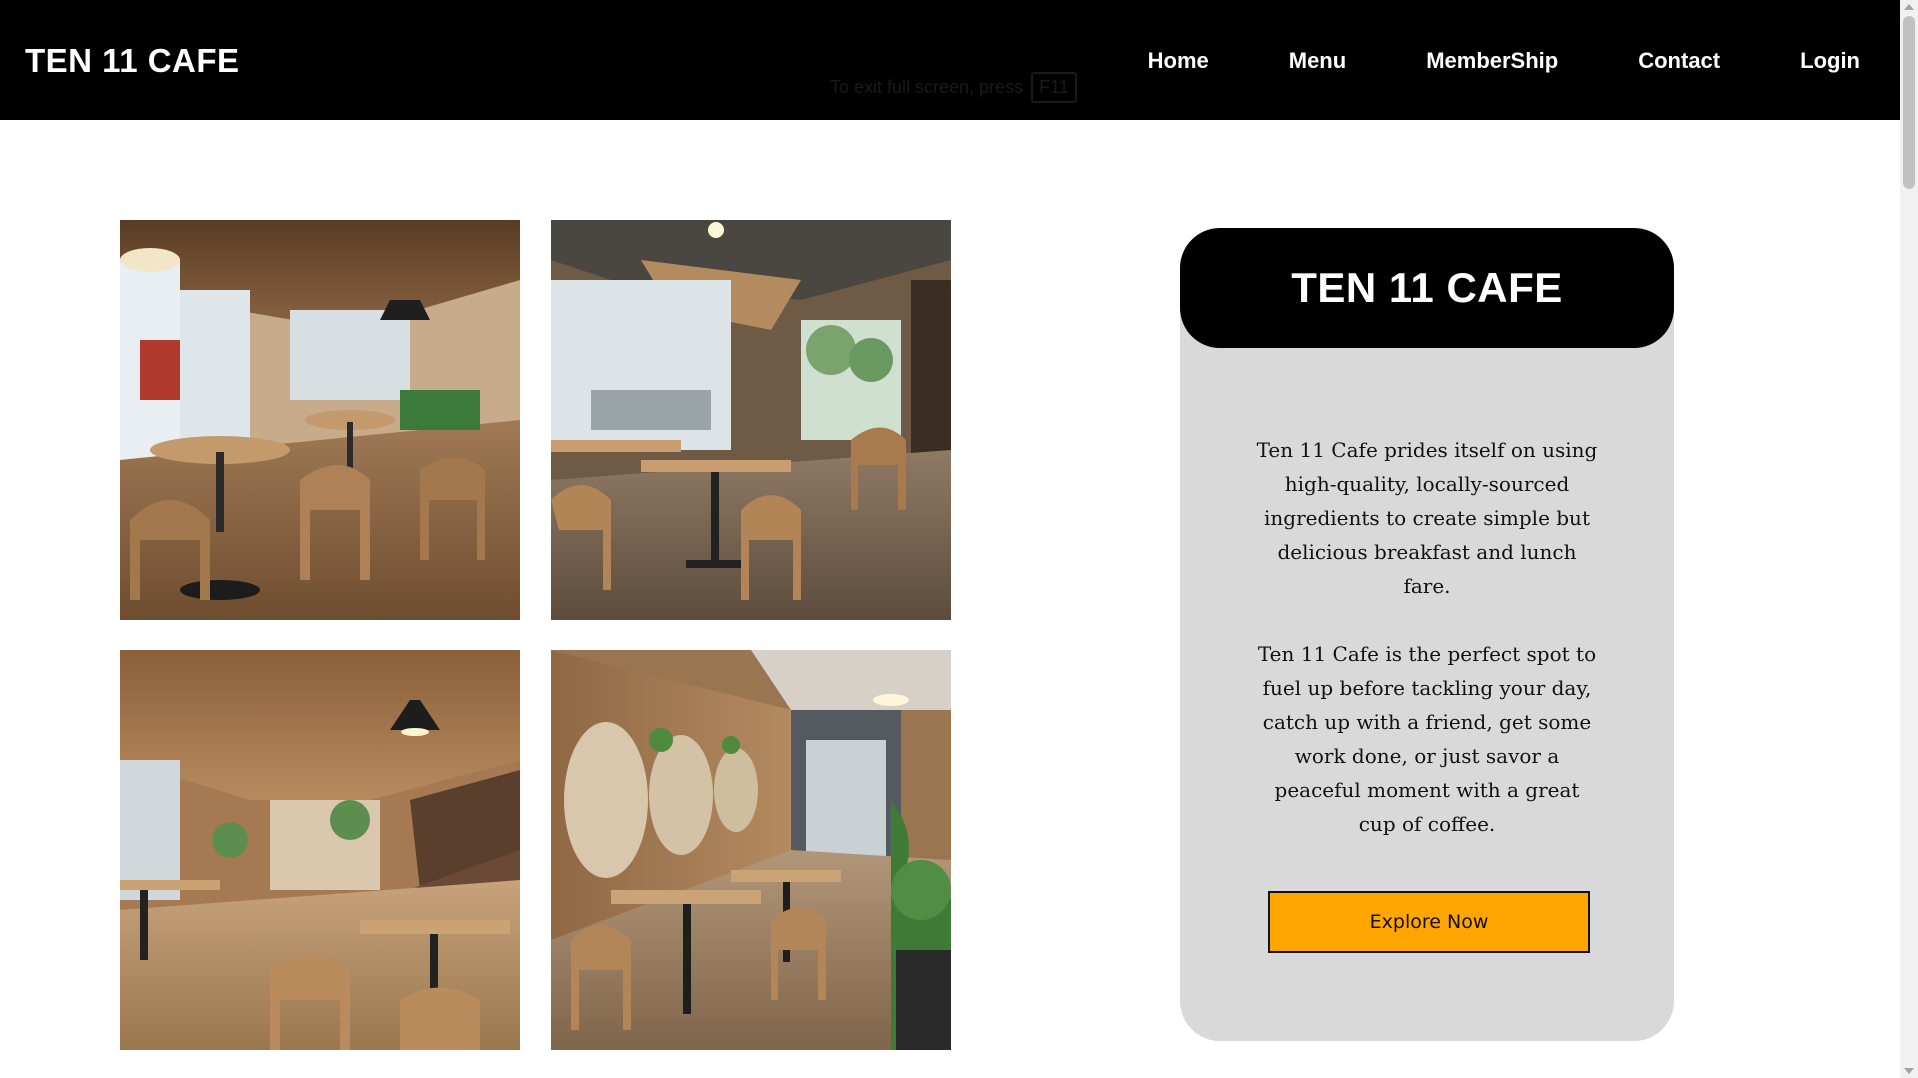 The width and height of the screenshot is (1918, 1078). Describe the element at coordinates (1492, 61) in the screenshot. I see `nav-membership: MemberShip` at that location.